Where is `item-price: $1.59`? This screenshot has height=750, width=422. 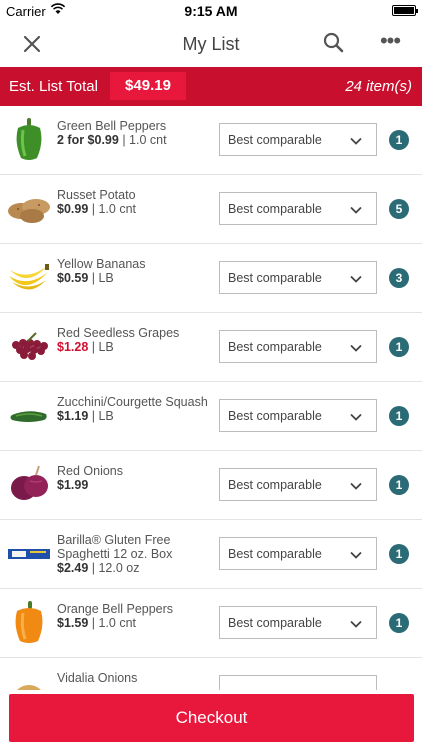 item-price: $1.59 is located at coordinates (73, 623).